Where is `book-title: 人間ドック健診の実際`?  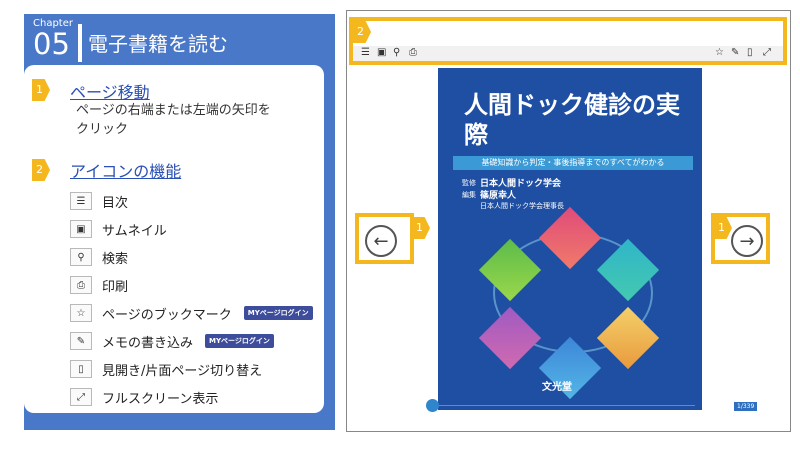 book-title: 人間ドック健診の実際 is located at coordinates (572, 120).